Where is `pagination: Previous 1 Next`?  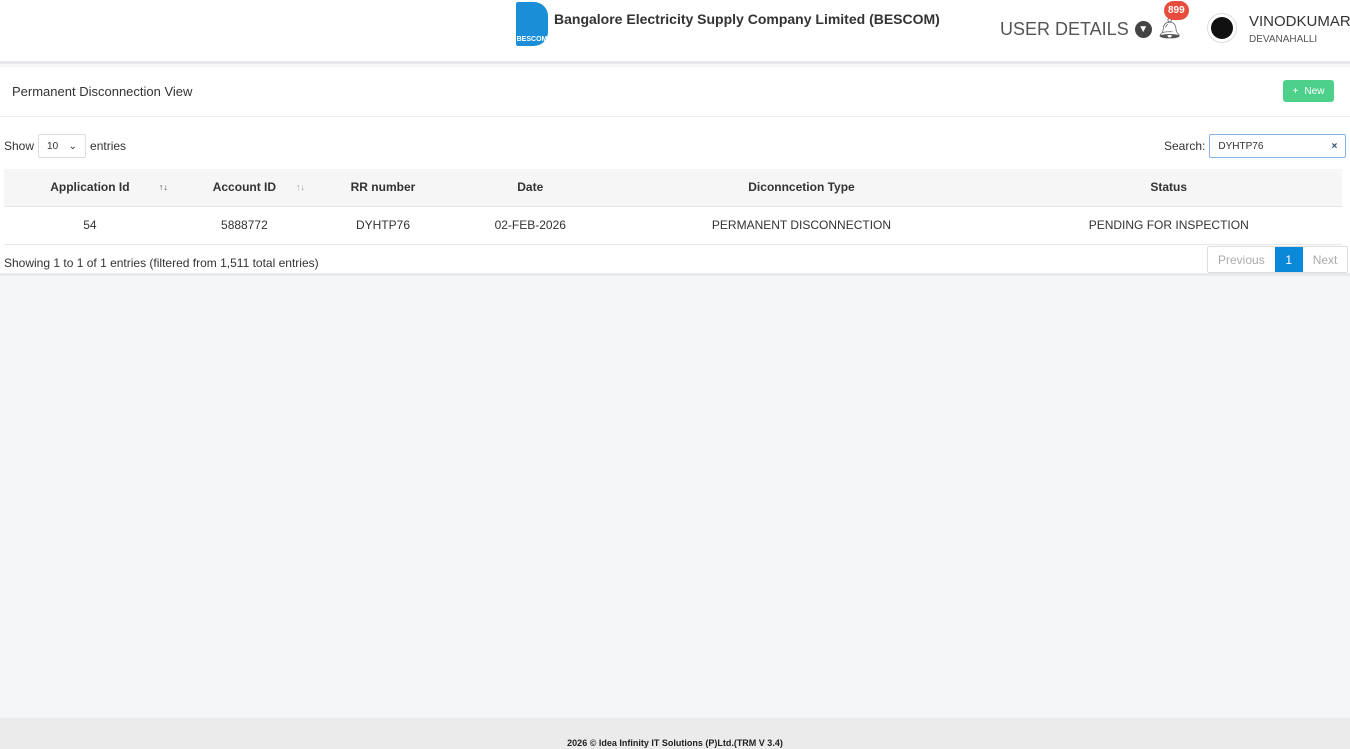
pagination: Previous 1 Next is located at coordinates (1278, 259).